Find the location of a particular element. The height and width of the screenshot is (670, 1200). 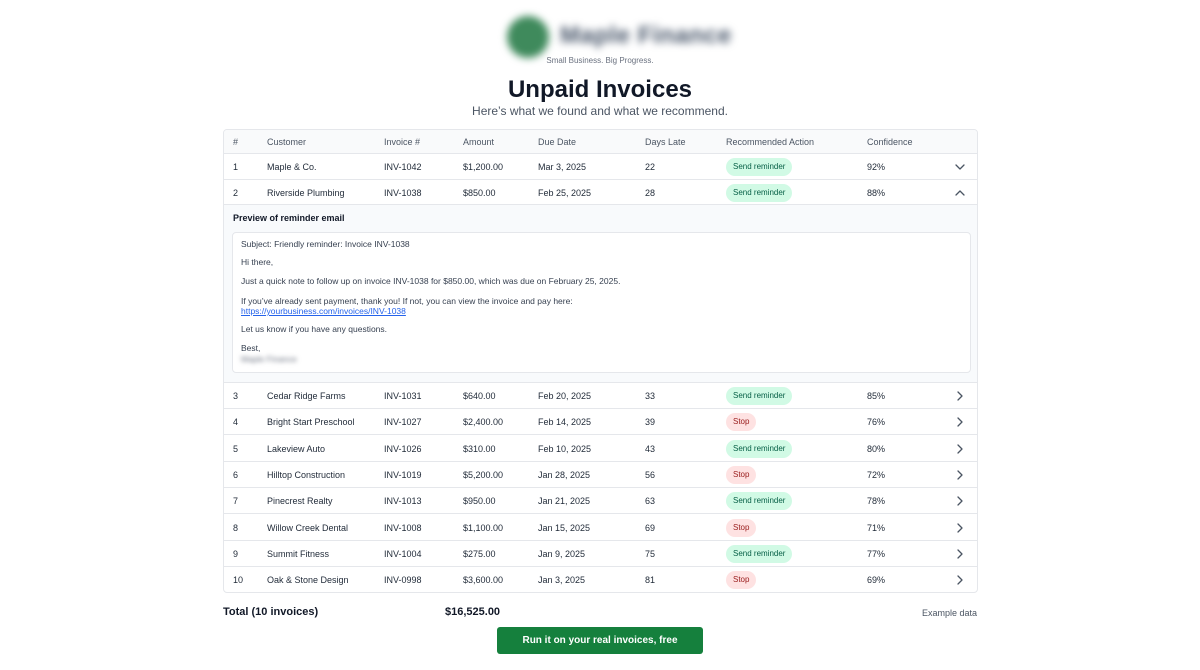

column-header-due-date: Due Date is located at coordinates (557, 142).